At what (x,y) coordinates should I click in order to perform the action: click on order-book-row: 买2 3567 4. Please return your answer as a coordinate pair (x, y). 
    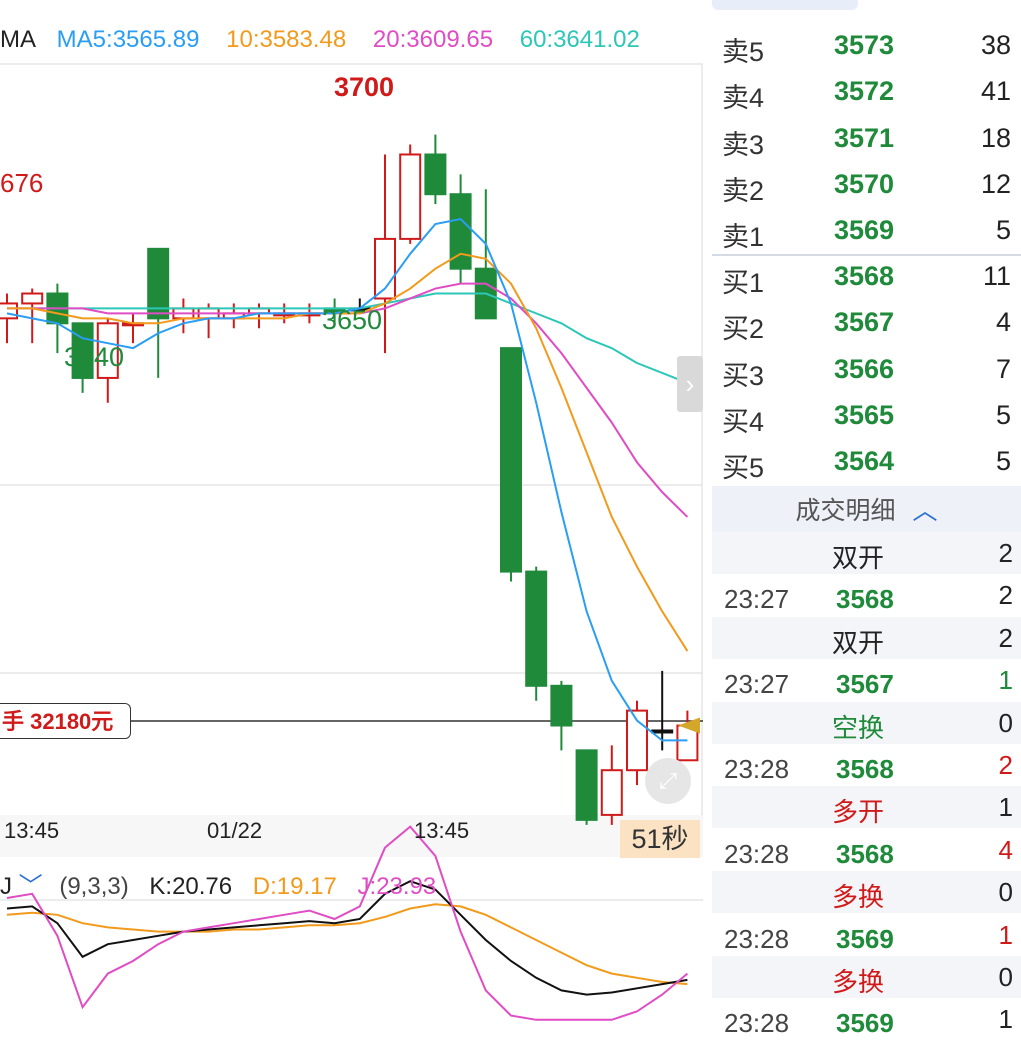
    Looking at the image, I should click on (866, 322).